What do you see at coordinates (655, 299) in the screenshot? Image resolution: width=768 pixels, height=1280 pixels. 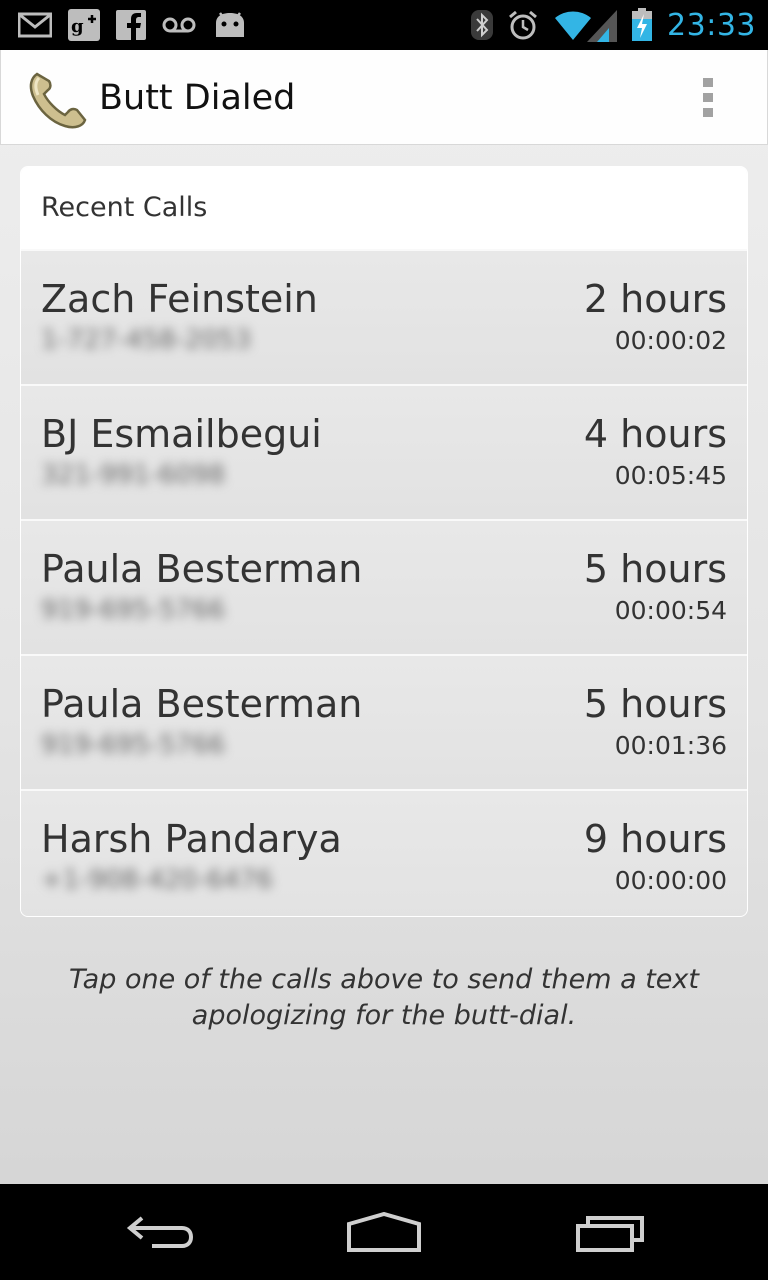 I see `call-time-ago: 2 hours` at bounding box center [655, 299].